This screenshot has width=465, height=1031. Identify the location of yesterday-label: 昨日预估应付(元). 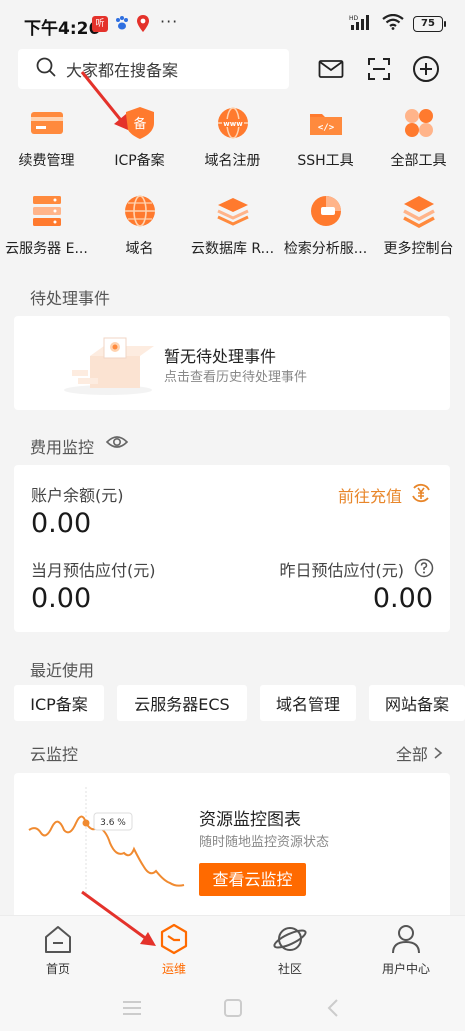
(342, 570).